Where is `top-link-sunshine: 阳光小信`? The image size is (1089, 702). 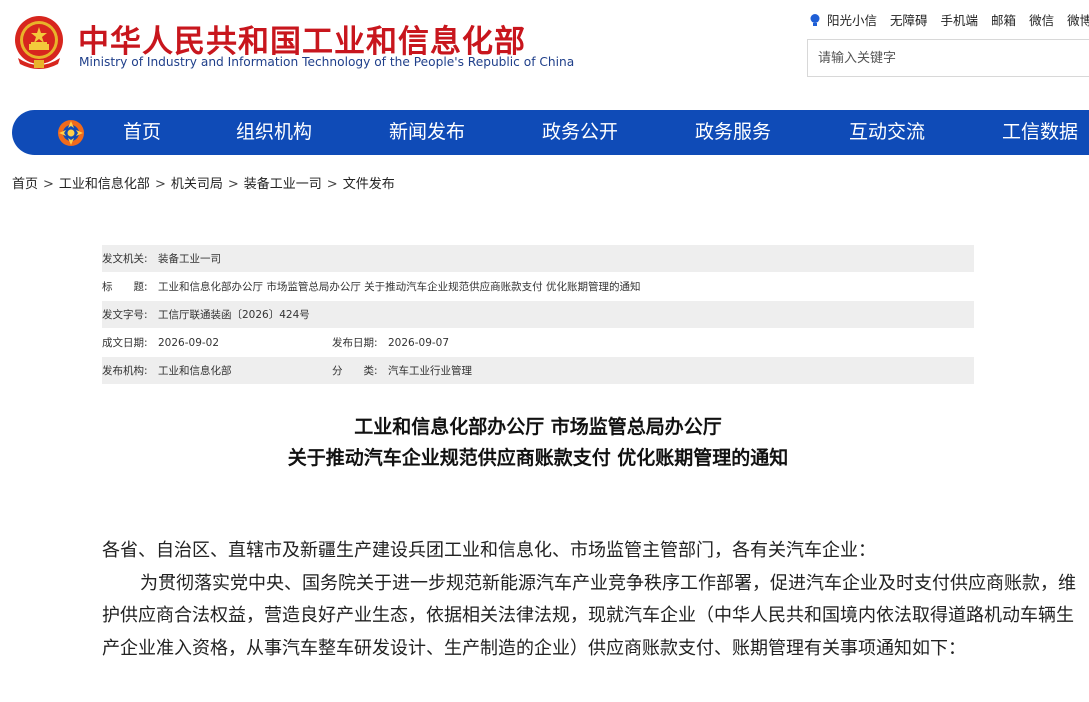 top-link-sunshine: 阳光小信 is located at coordinates (842, 19).